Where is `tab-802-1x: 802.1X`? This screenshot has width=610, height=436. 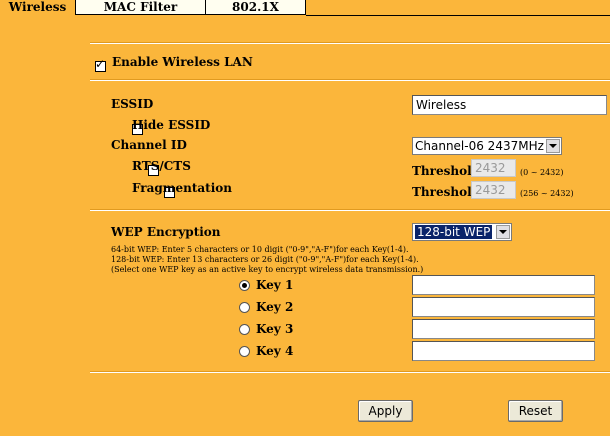 tab-802-1x: 802.1X is located at coordinates (256, 7).